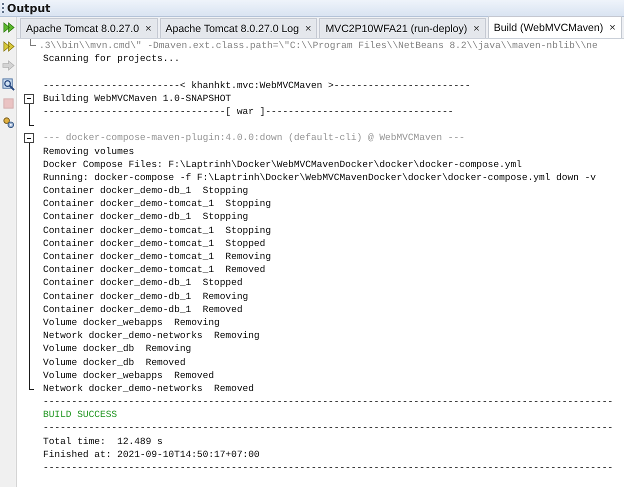 The width and height of the screenshot is (624, 487). Describe the element at coordinates (154, 243) in the screenshot. I see `console-line: Container docker_demo-tomcat_1 Stopped` at that location.